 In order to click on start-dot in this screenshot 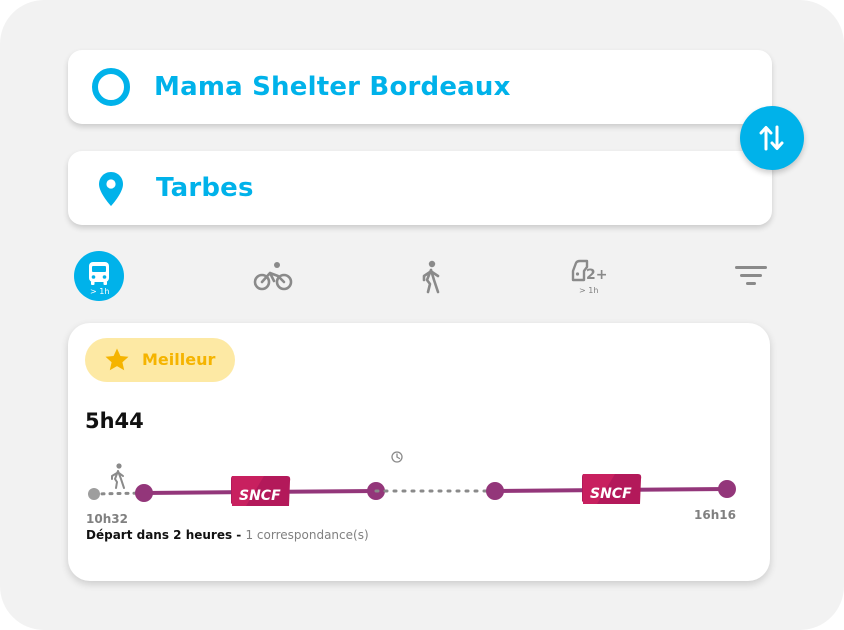, I will do `click(94, 494)`.